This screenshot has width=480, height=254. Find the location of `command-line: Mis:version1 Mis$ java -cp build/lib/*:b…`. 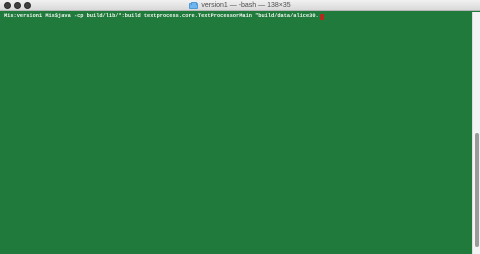

command-line: Mis:version1 Mis$ java -cp build/lib/*:b… is located at coordinates (236, 16).